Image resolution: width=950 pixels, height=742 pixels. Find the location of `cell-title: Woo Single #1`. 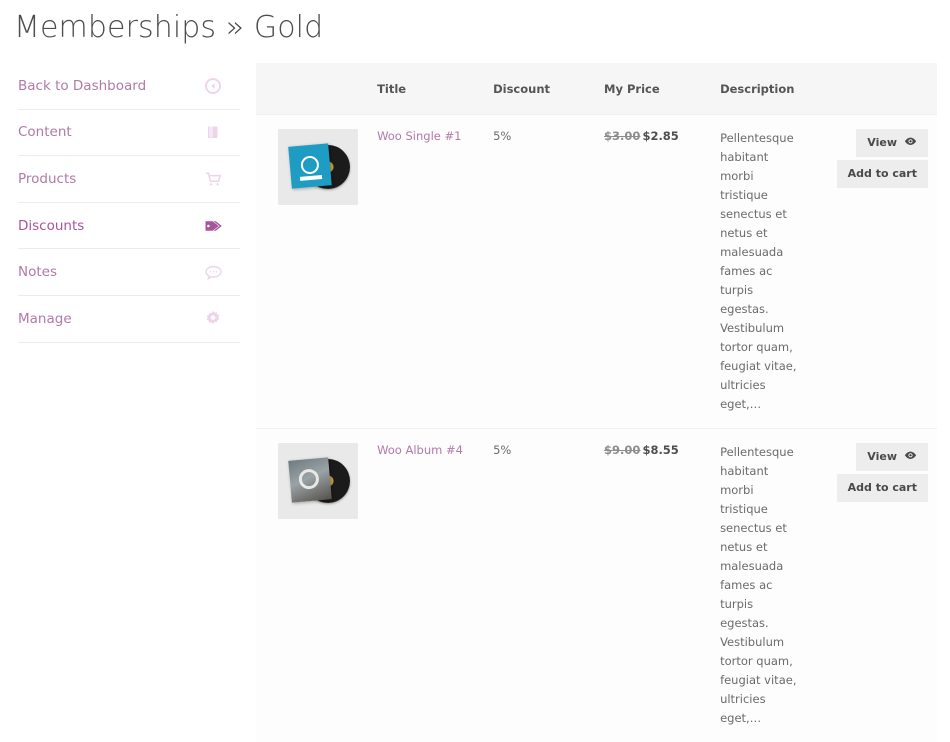

cell-title: Woo Single #1 is located at coordinates (435, 272).